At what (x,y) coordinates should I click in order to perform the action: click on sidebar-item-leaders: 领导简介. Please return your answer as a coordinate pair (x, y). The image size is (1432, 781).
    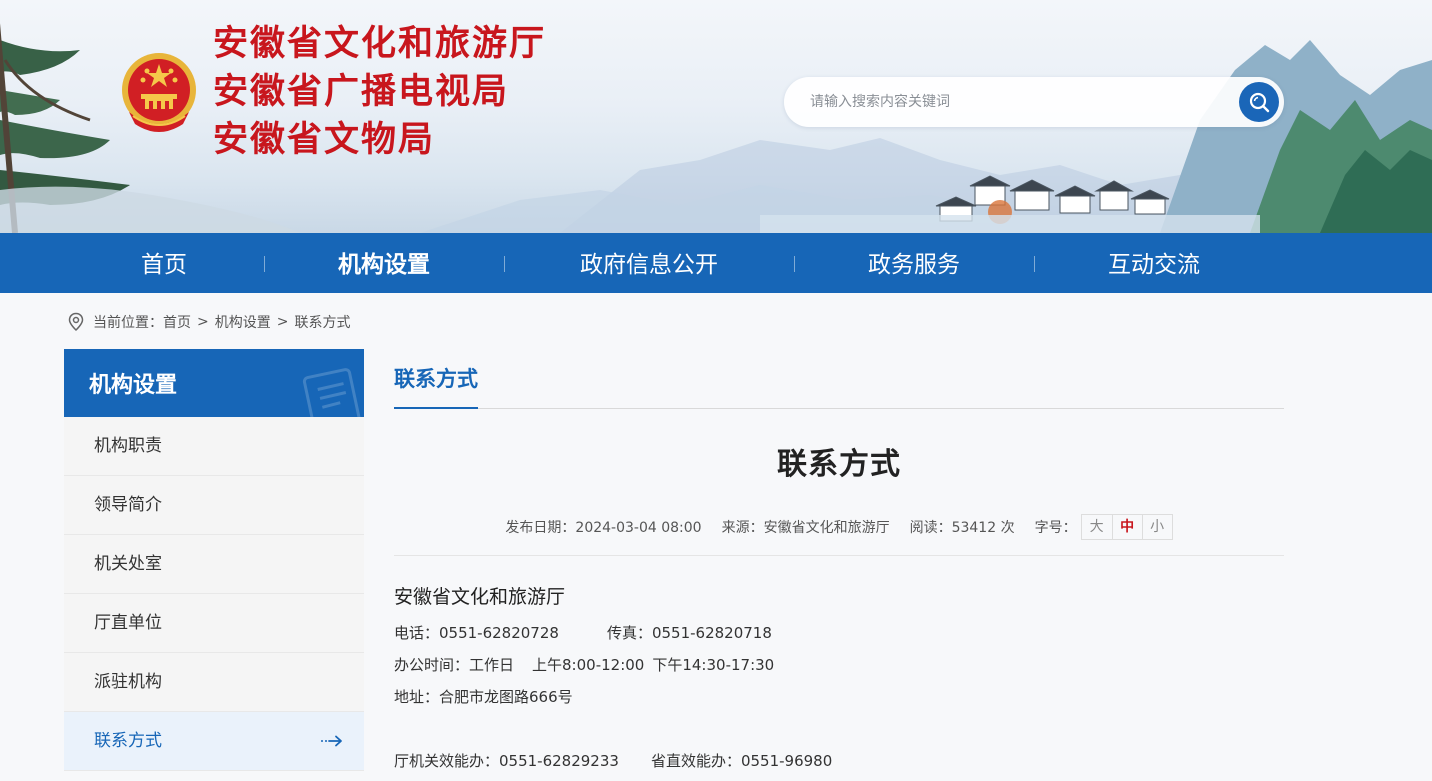
    Looking at the image, I should click on (214, 505).